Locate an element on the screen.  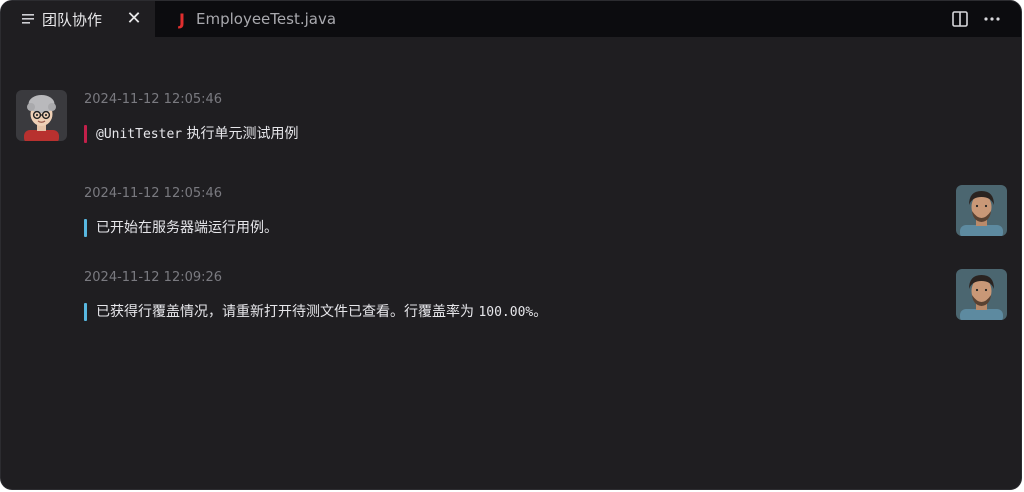
tab-team-collab: 团队协作 ✕ is located at coordinates (78, 19).